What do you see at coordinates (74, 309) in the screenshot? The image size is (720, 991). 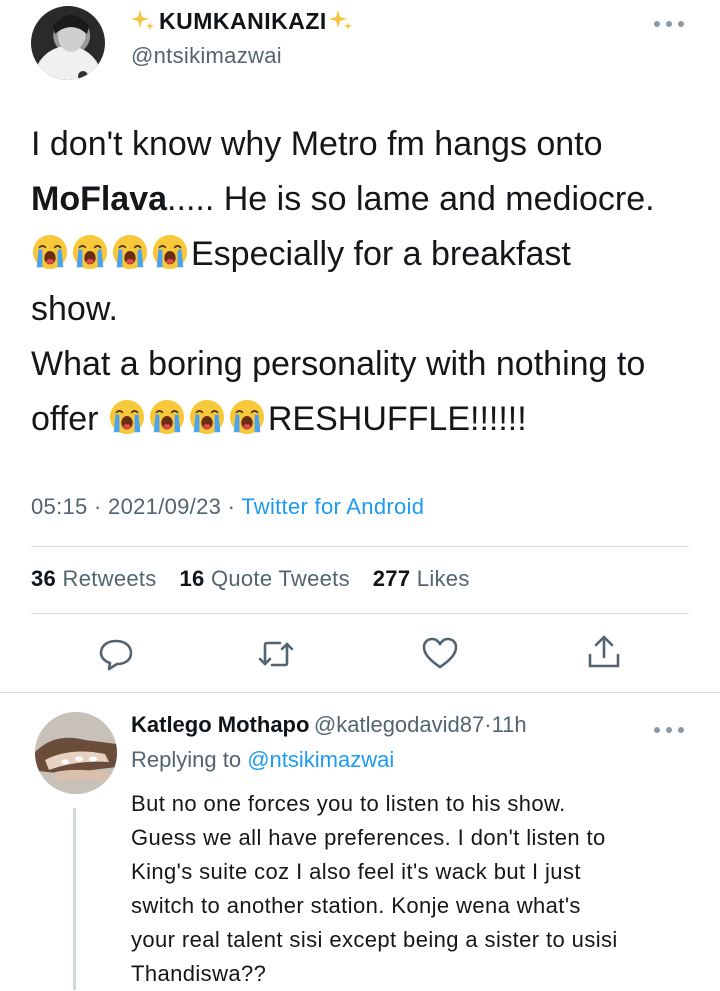 I see `tweet-line-4: show.` at bounding box center [74, 309].